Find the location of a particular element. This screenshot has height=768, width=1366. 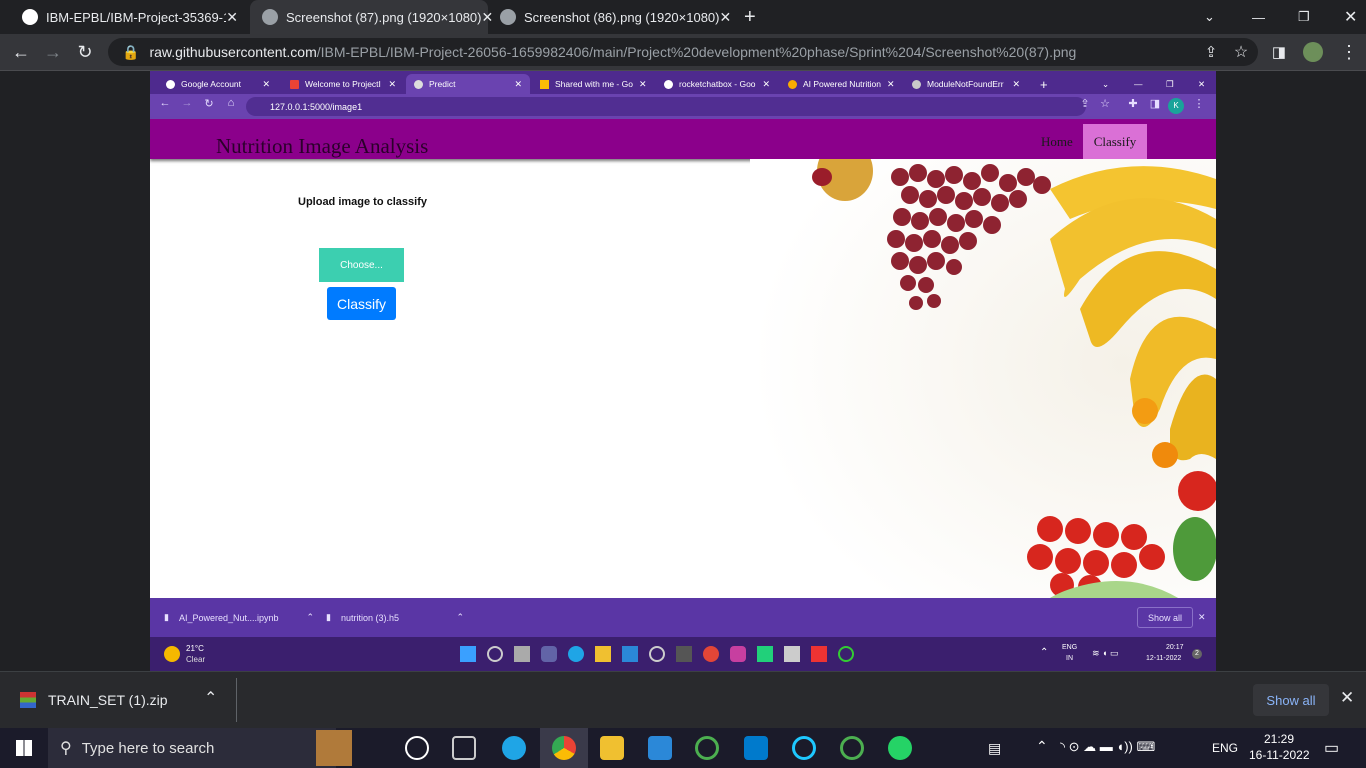

inner-download-item: ▮ nutrition (3).h5 ⌃ is located at coordinates (395, 617).